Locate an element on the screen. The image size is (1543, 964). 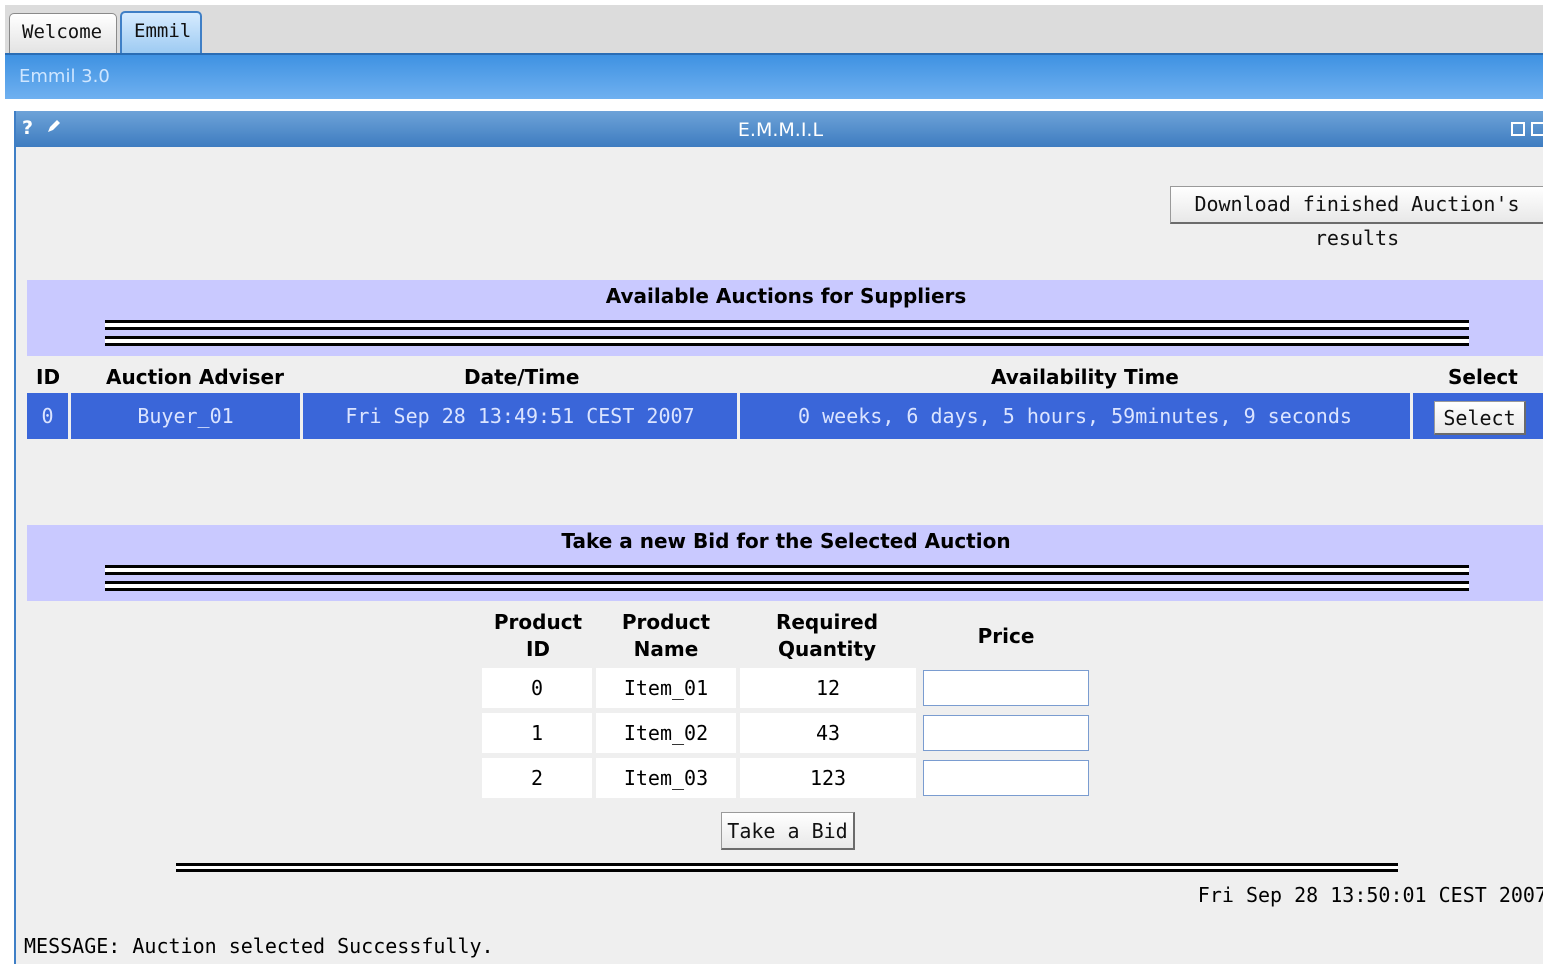
tab-bar: Welcome Emmil is located at coordinates (774, 29).